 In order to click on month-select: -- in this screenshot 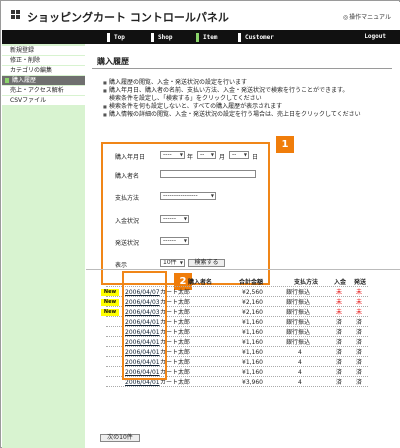, I will do `click(206, 155)`.